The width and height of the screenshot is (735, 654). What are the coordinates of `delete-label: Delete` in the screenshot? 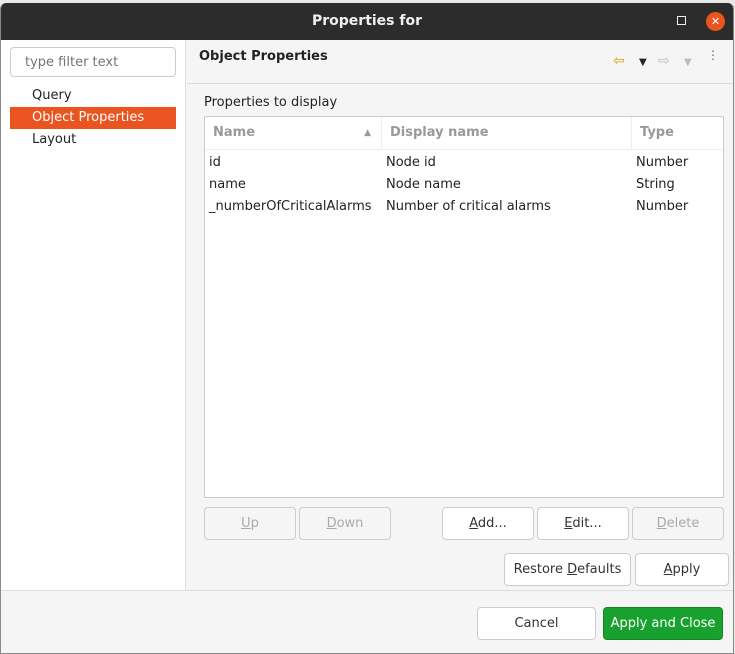 It's located at (678, 523).